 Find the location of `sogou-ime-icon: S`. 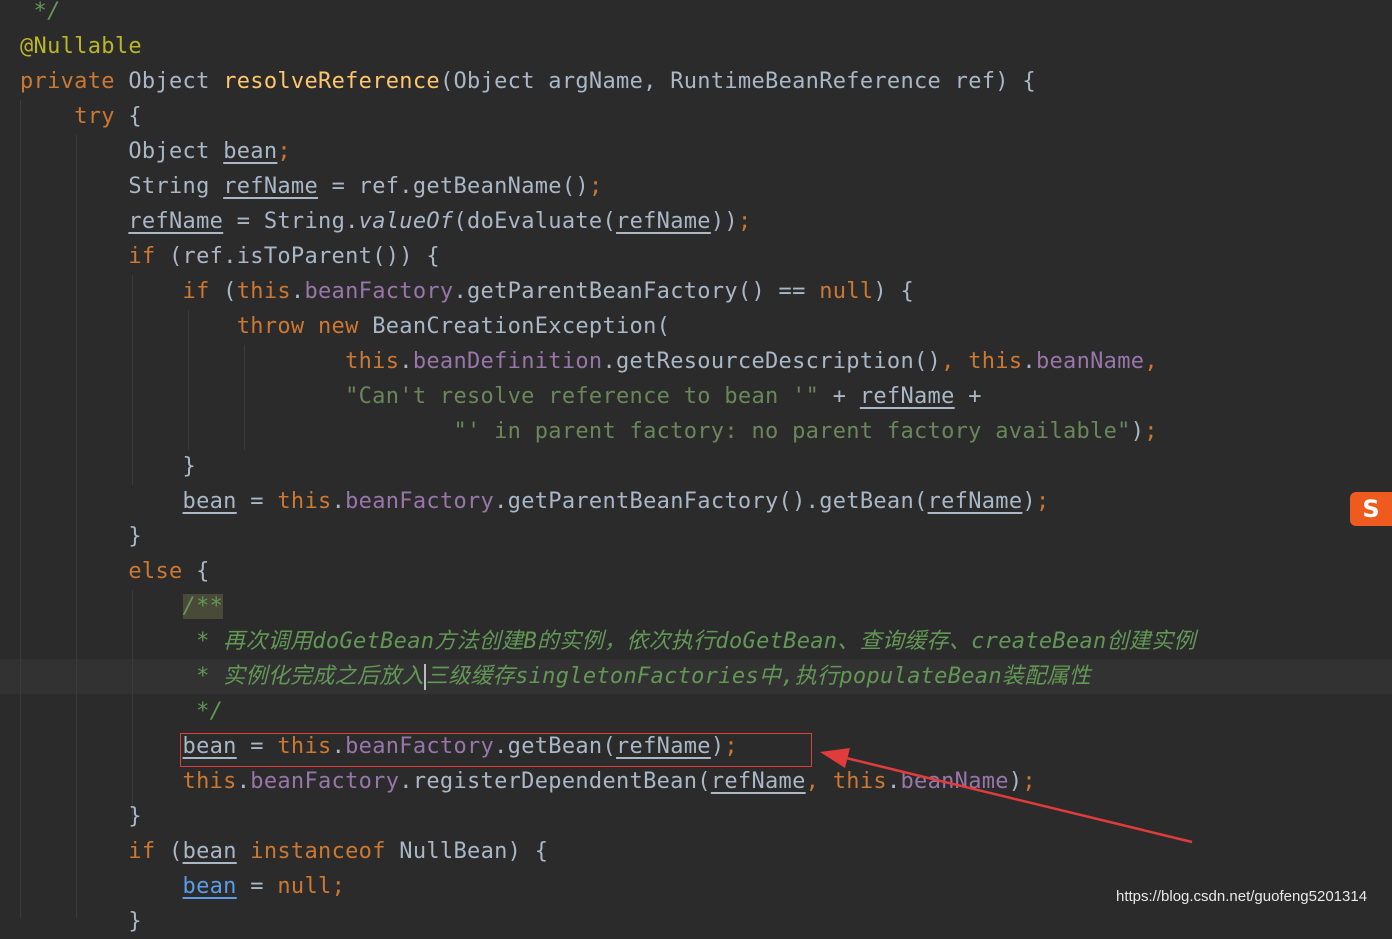

sogou-ime-icon: S is located at coordinates (1371, 509).